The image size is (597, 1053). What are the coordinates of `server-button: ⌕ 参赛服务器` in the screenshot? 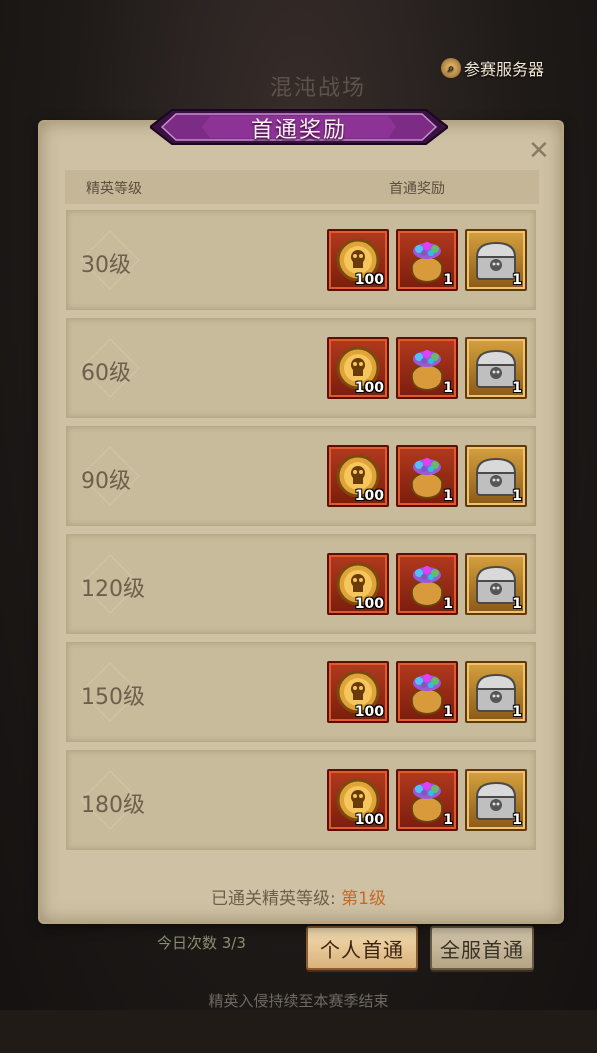 It's located at (492, 68).